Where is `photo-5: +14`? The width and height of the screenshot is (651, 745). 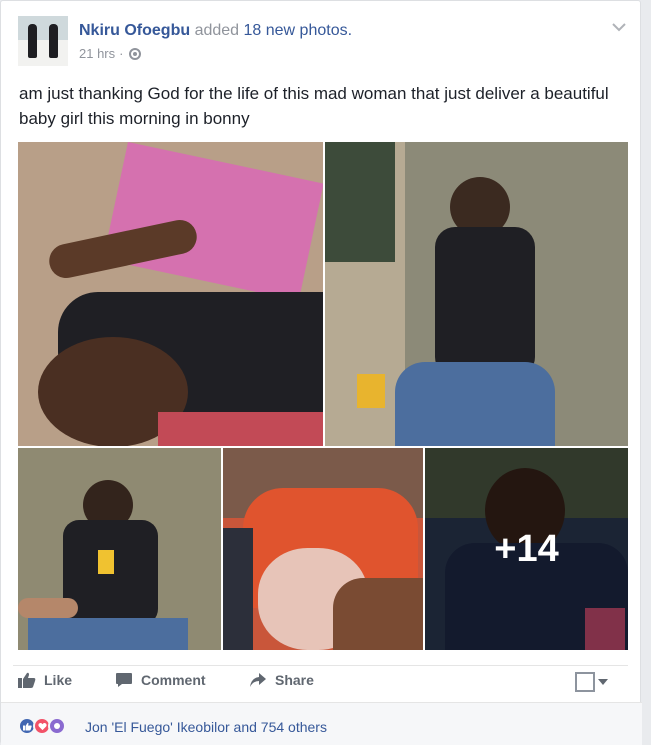
photo-5: +14 is located at coordinates (526, 549).